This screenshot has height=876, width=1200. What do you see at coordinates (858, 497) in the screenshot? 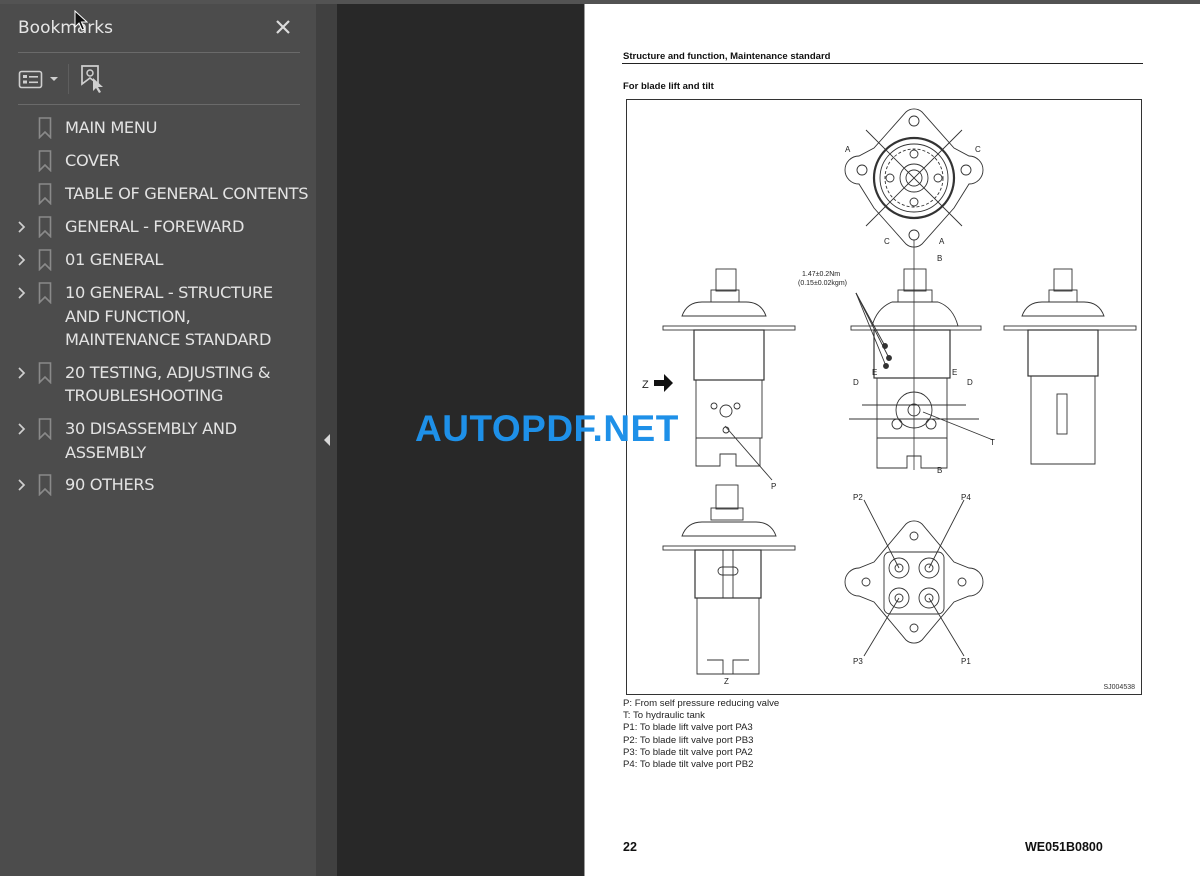
I see `label-p2: P2` at bounding box center [858, 497].